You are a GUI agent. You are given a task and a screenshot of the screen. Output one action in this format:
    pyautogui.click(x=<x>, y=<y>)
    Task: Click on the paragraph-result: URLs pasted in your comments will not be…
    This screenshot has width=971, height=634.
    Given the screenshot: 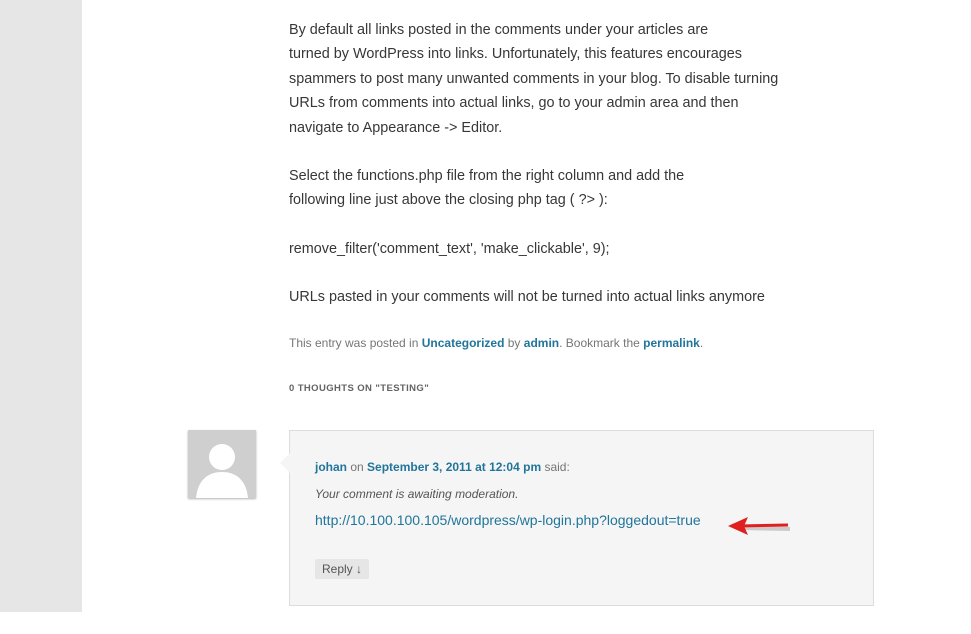 What is the action you would take?
    pyautogui.click(x=569, y=297)
    